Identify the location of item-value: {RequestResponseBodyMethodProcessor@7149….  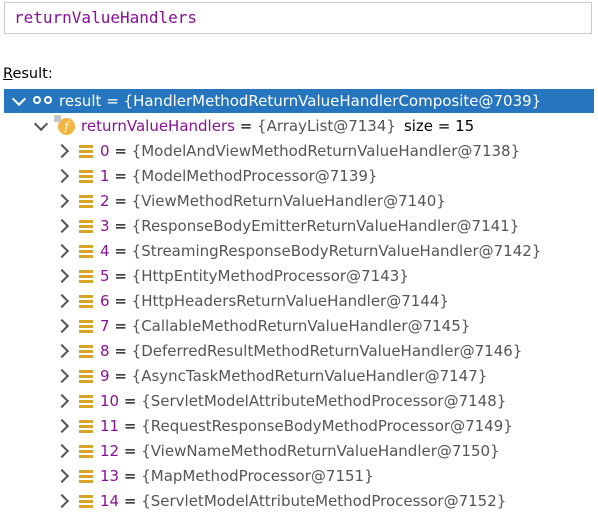
(327, 426).